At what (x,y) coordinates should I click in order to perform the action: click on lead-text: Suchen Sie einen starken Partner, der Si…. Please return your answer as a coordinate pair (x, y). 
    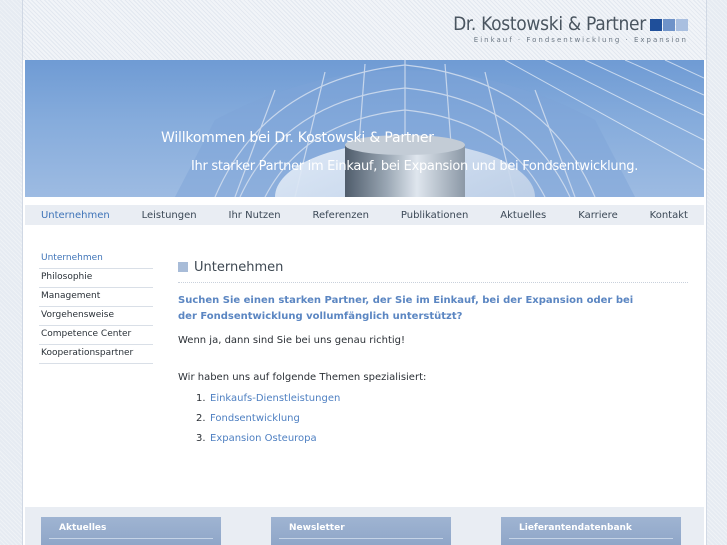
    Looking at the image, I should click on (406, 308).